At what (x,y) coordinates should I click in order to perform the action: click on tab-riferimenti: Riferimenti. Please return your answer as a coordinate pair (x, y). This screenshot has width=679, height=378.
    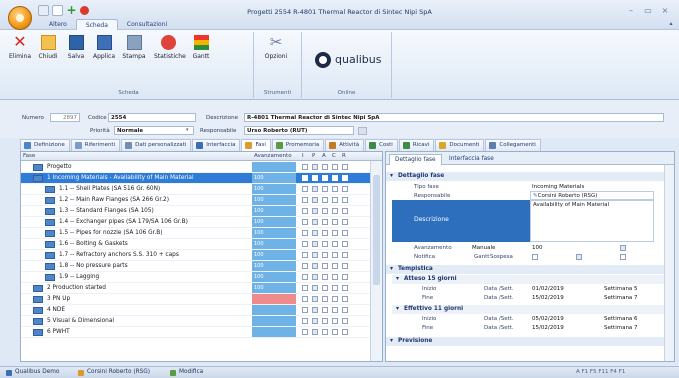
    Looking at the image, I should click on (95, 145).